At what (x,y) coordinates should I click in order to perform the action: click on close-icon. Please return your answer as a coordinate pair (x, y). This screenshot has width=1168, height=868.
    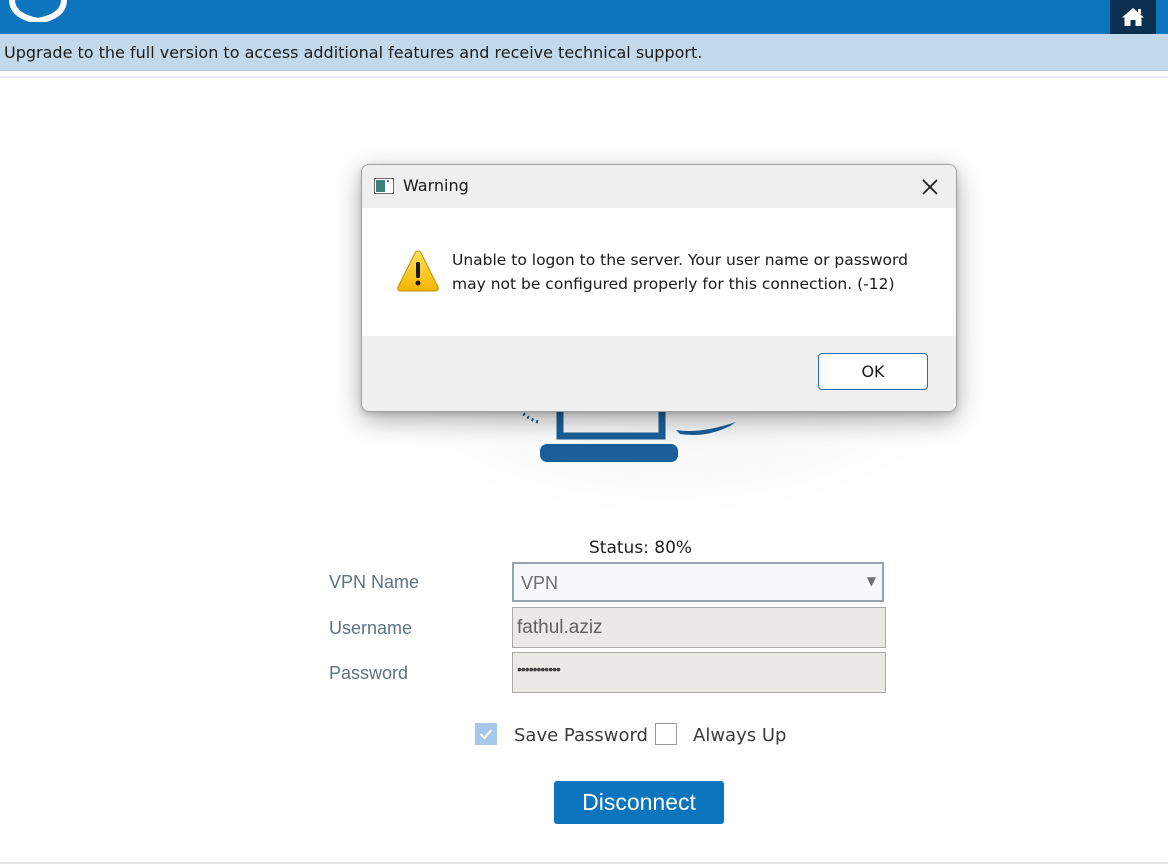
    Looking at the image, I should click on (930, 187).